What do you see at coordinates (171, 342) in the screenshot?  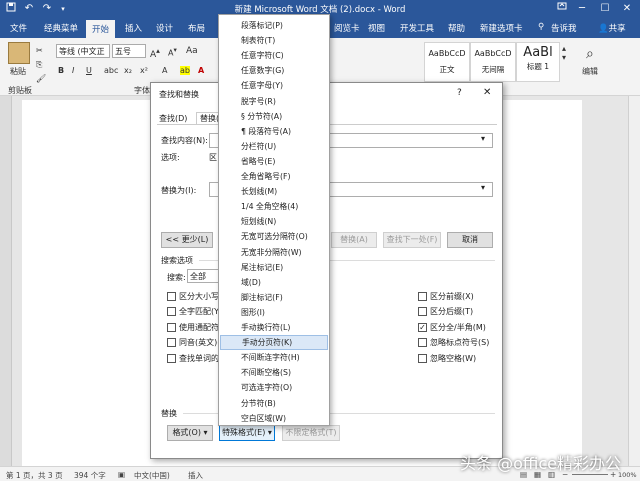 I see `sounds-like-checkbox` at bounding box center [171, 342].